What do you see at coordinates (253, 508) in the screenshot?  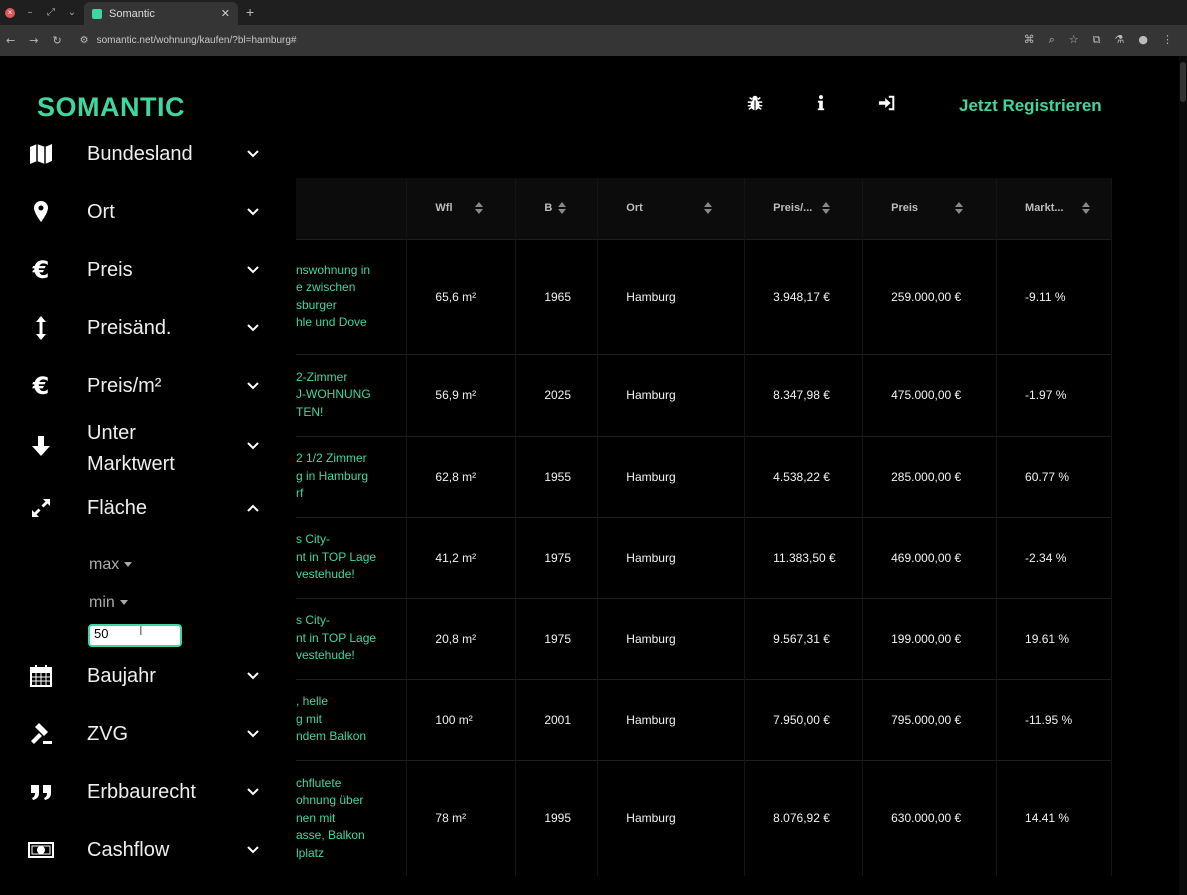 I see `chevron-up-icon` at bounding box center [253, 508].